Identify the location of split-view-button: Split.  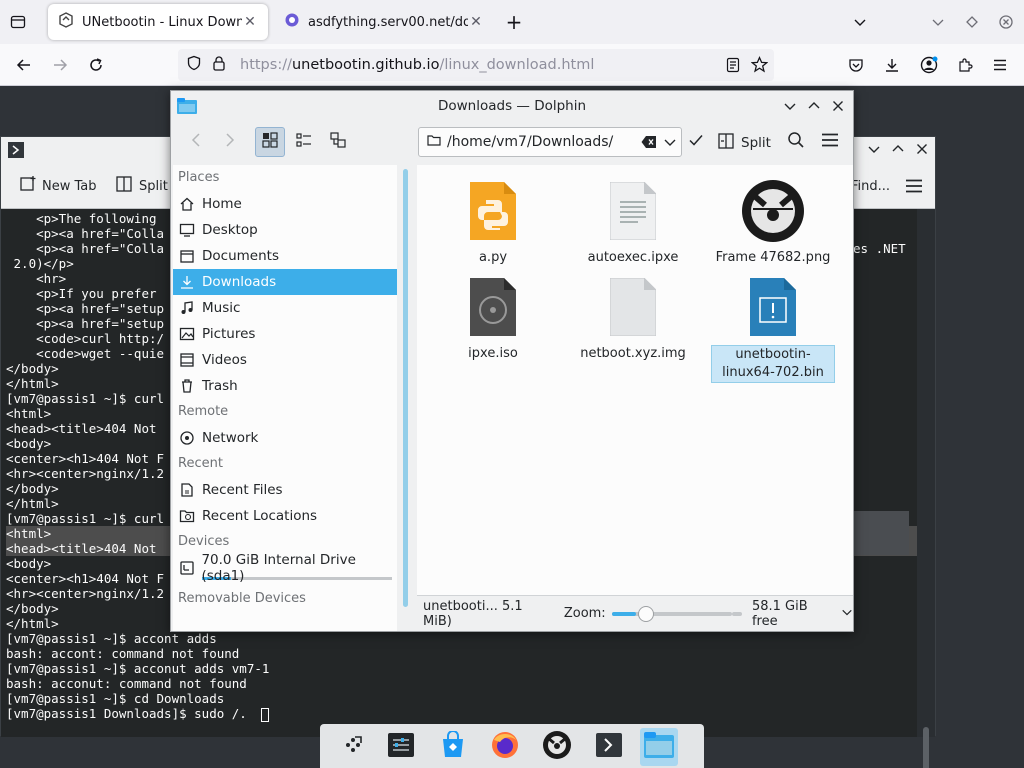
(141, 186).